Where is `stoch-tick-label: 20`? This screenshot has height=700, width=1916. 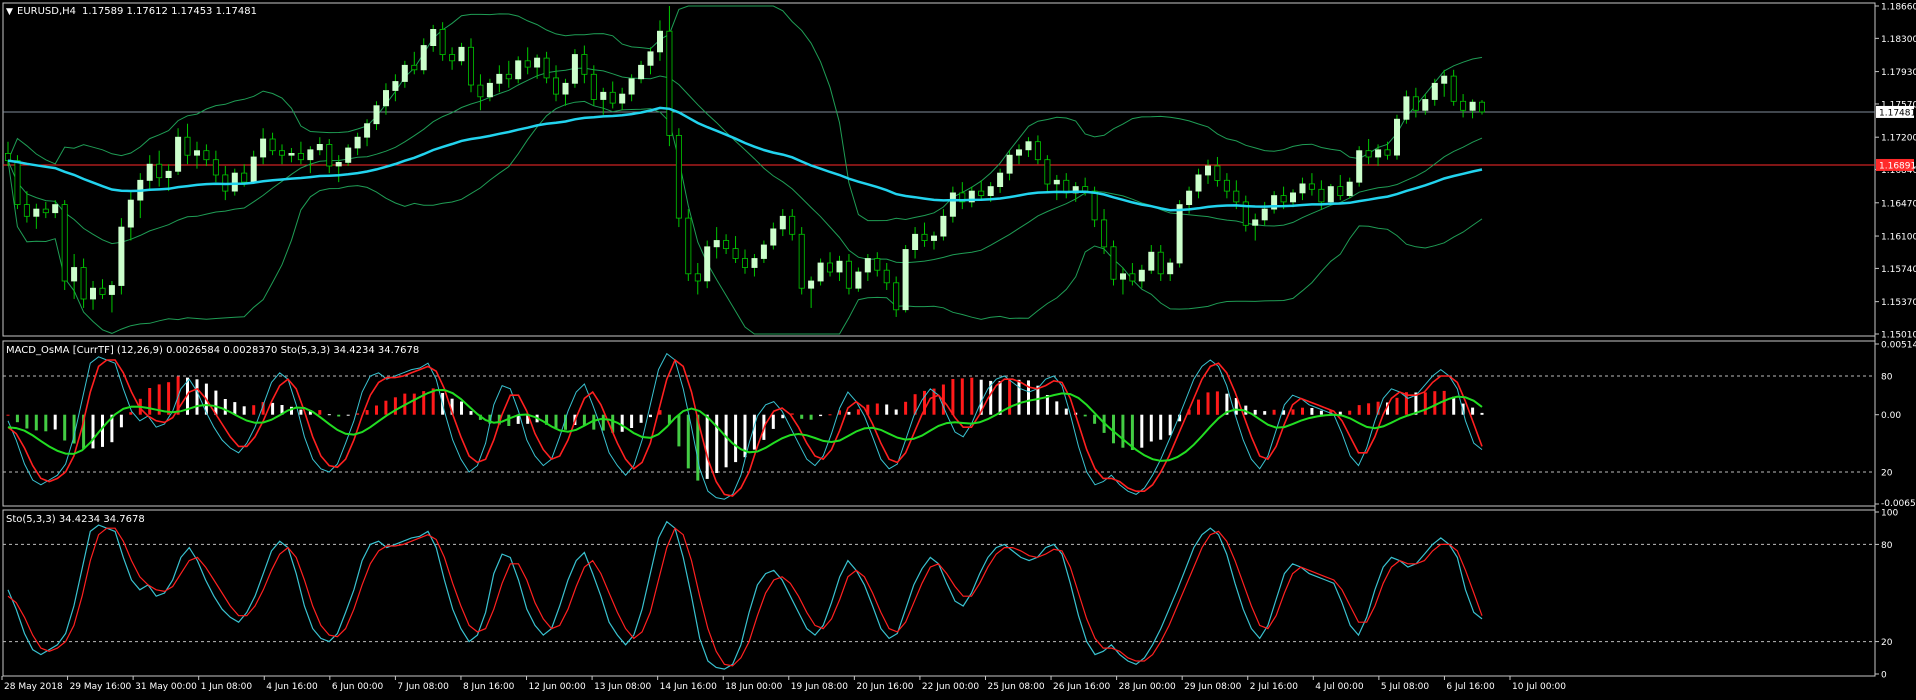
stoch-tick-label: 20 is located at coordinates (1887, 643).